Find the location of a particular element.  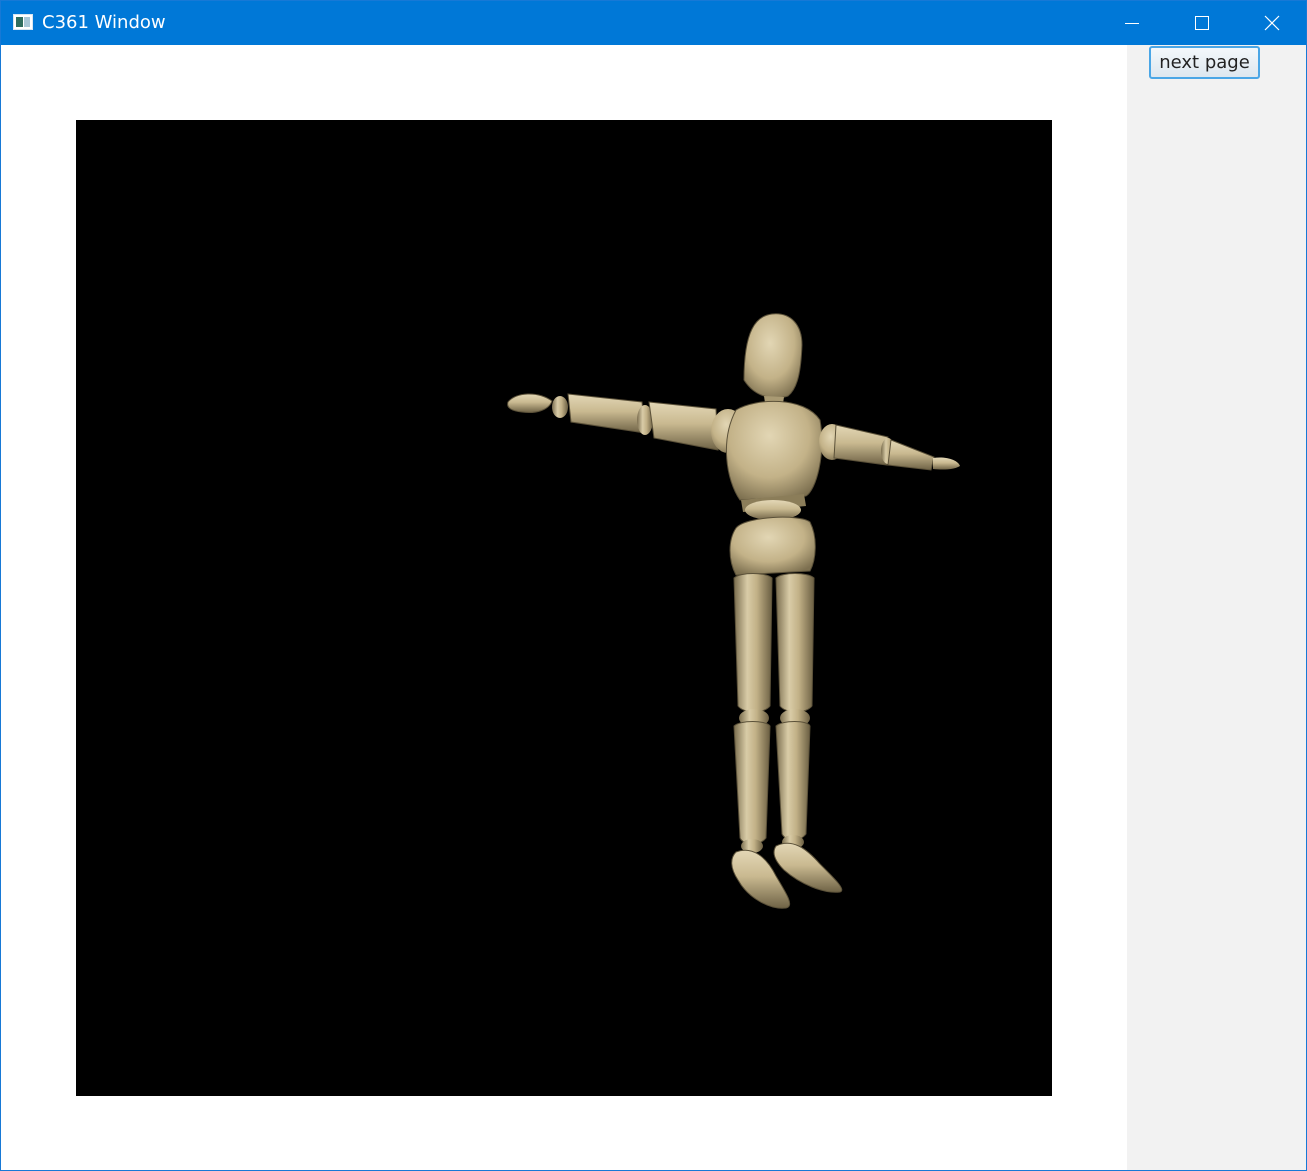

close-icon is located at coordinates (1272, 23).